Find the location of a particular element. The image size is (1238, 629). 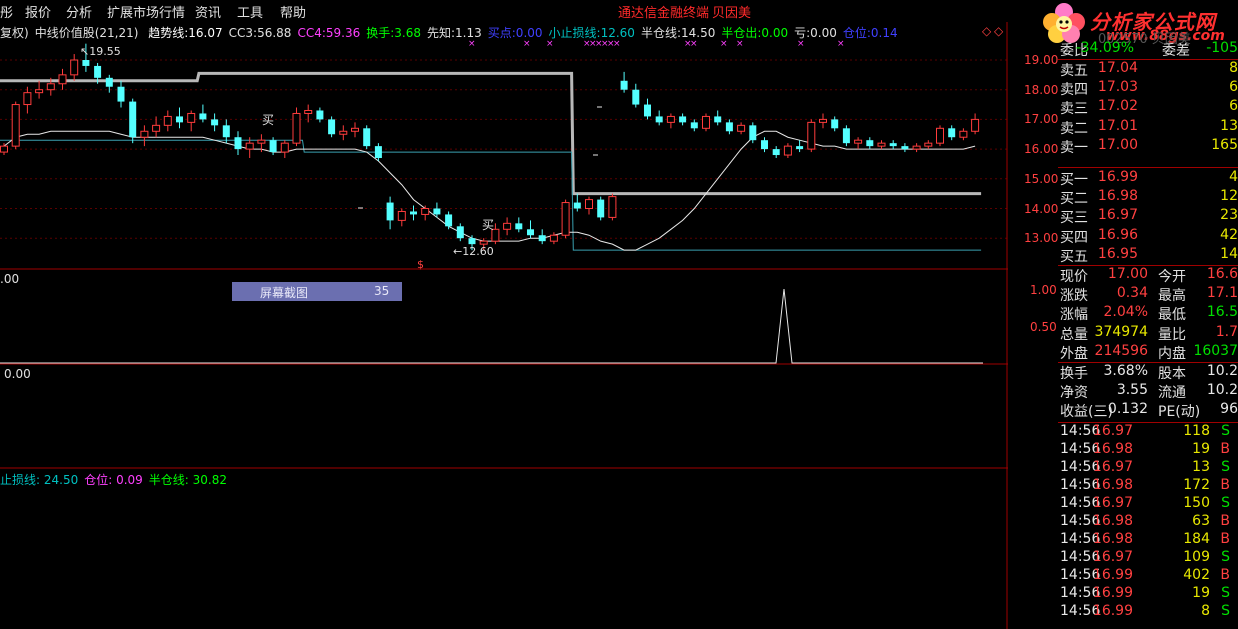

tick-volume: 109 is located at coordinates (1196, 557).